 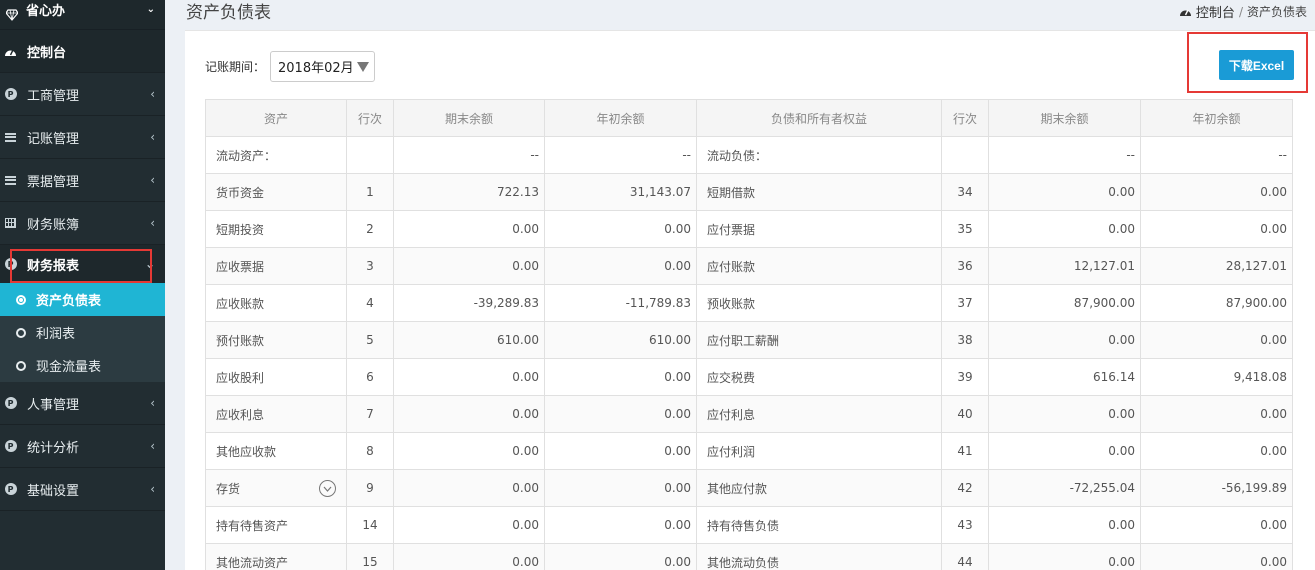 What do you see at coordinates (749, 488) in the screenshot?
I see `table-row: 存货 9 0.00 0.00 其他应付款 42 -72,255.04 -56,199.89` at bounding box center [749, 488].